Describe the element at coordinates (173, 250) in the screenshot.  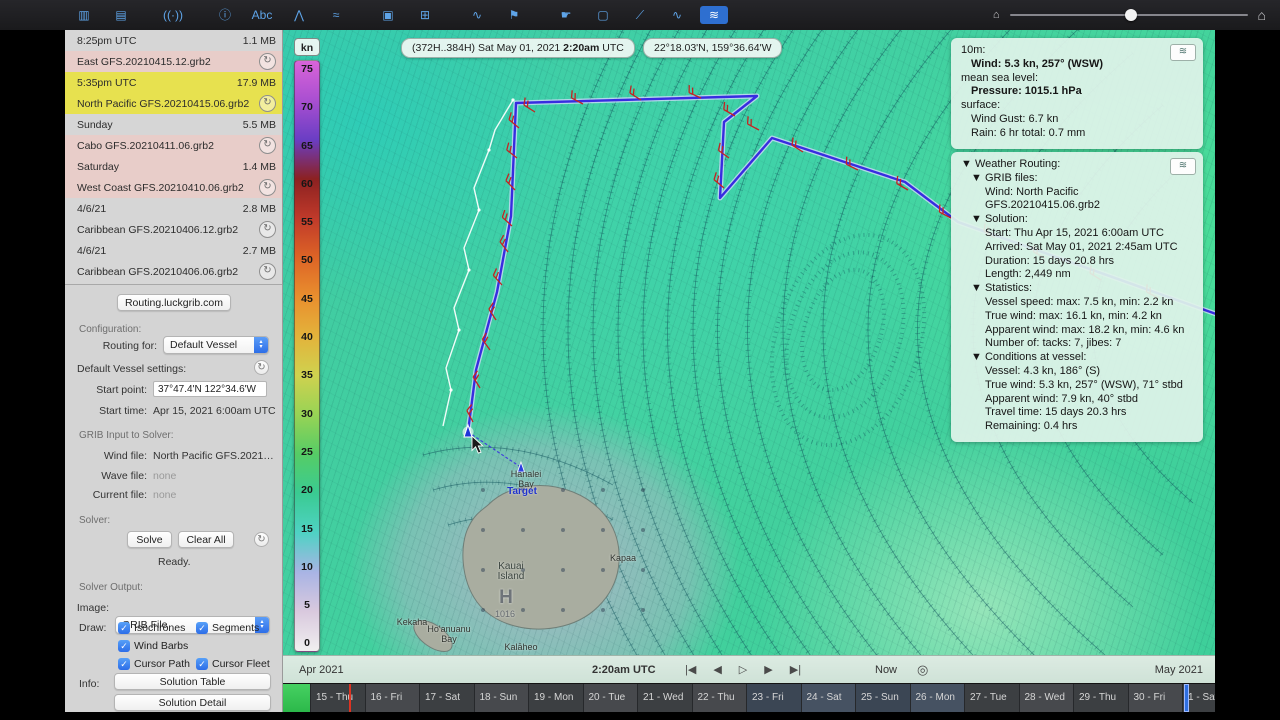
I see `grib-list-row: 4/6/21 2.7 MB` at that location.